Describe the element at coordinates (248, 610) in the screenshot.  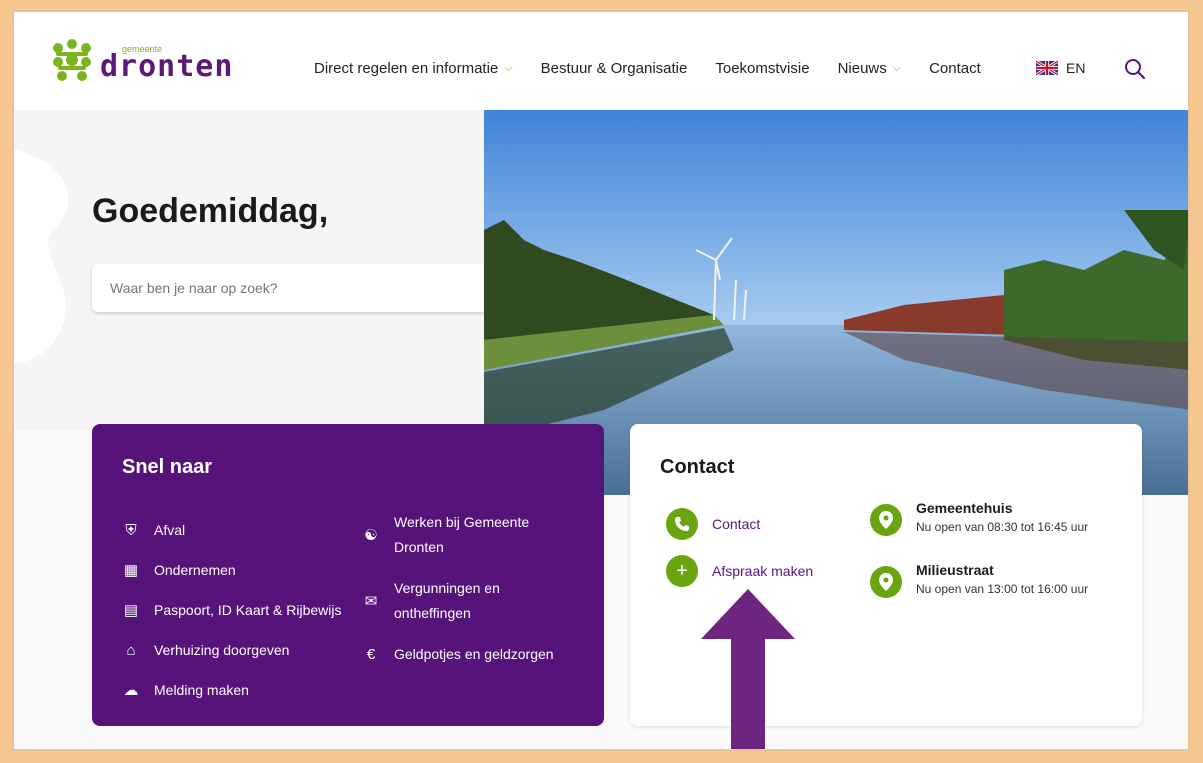
I see `snel-item-label: Paspoort, ID Kaart & Rijbewijs` at that location.